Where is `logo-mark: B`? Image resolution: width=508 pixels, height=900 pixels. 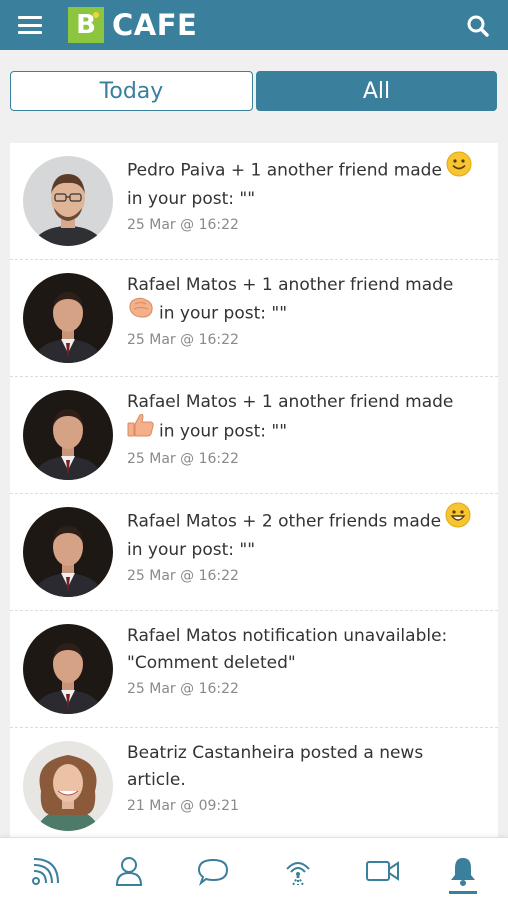 logo-mark: B is located at coordinates (86, 25).